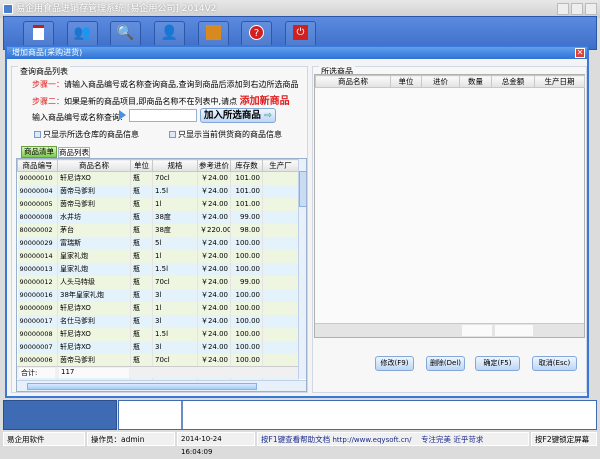 The width and height of the screenshot is (600, 459). What do you see at coordinates (161, 385) in the screenshot?
I see `horizontal-scrollbar` at bounding box center [161, 385].